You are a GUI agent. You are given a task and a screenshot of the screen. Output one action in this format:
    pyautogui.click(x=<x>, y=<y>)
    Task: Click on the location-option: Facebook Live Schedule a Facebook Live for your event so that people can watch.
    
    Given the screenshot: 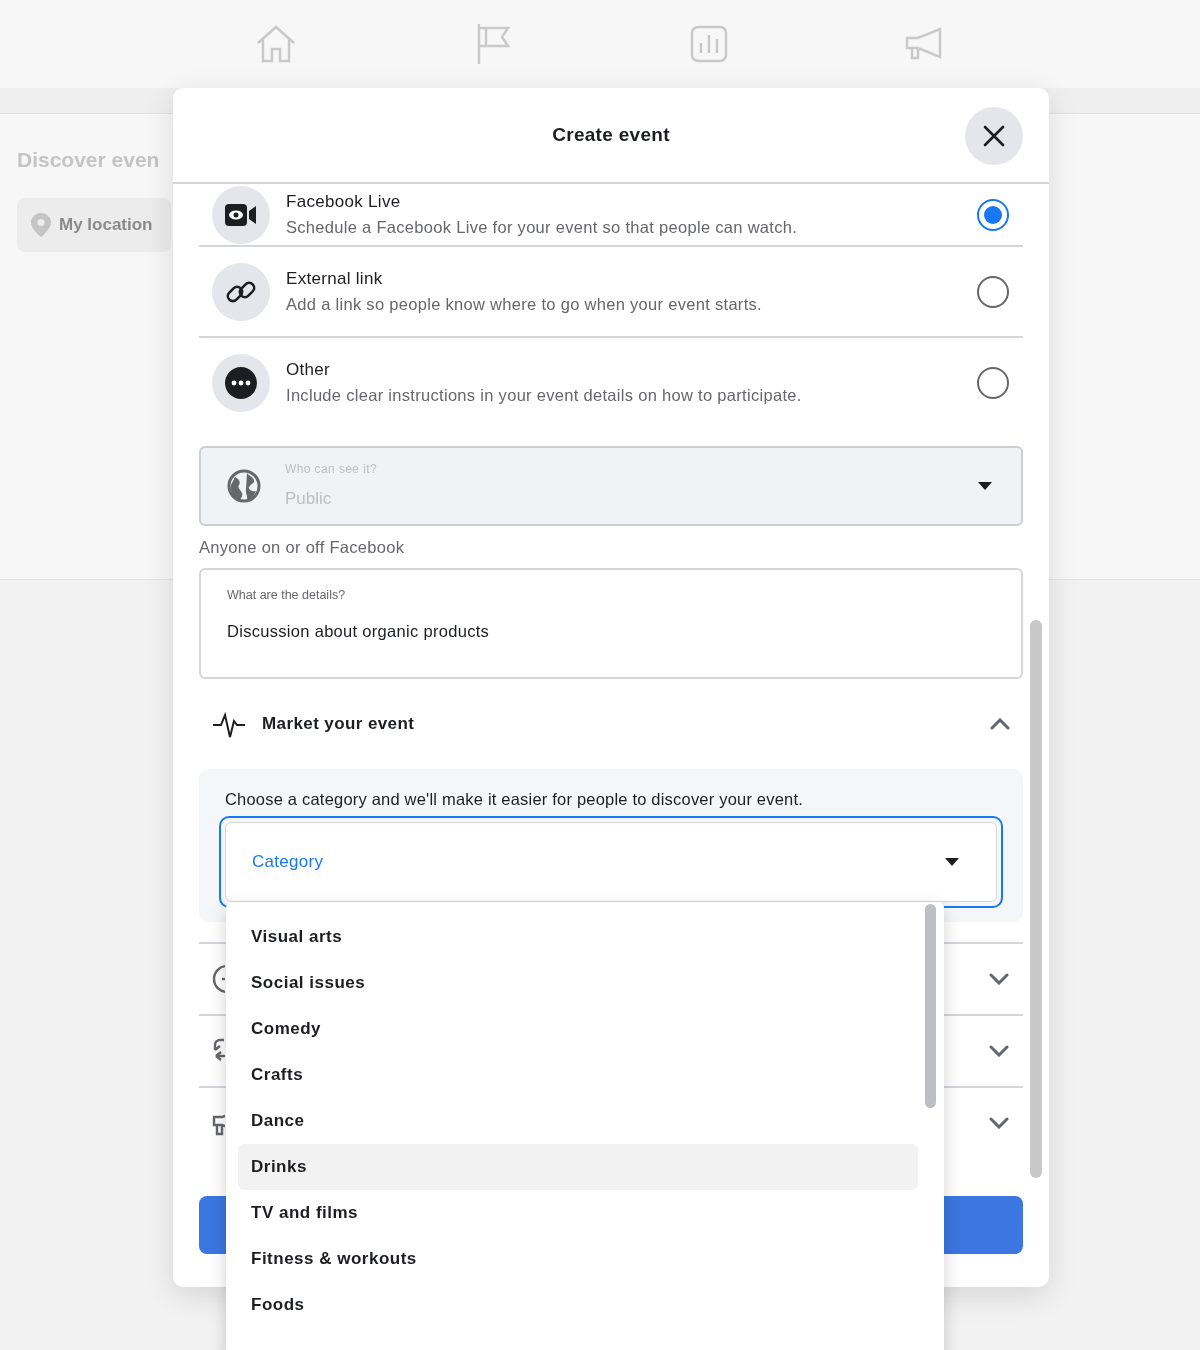 What is the action you would take?
    pyautogui.click(x=611, y=214)
    